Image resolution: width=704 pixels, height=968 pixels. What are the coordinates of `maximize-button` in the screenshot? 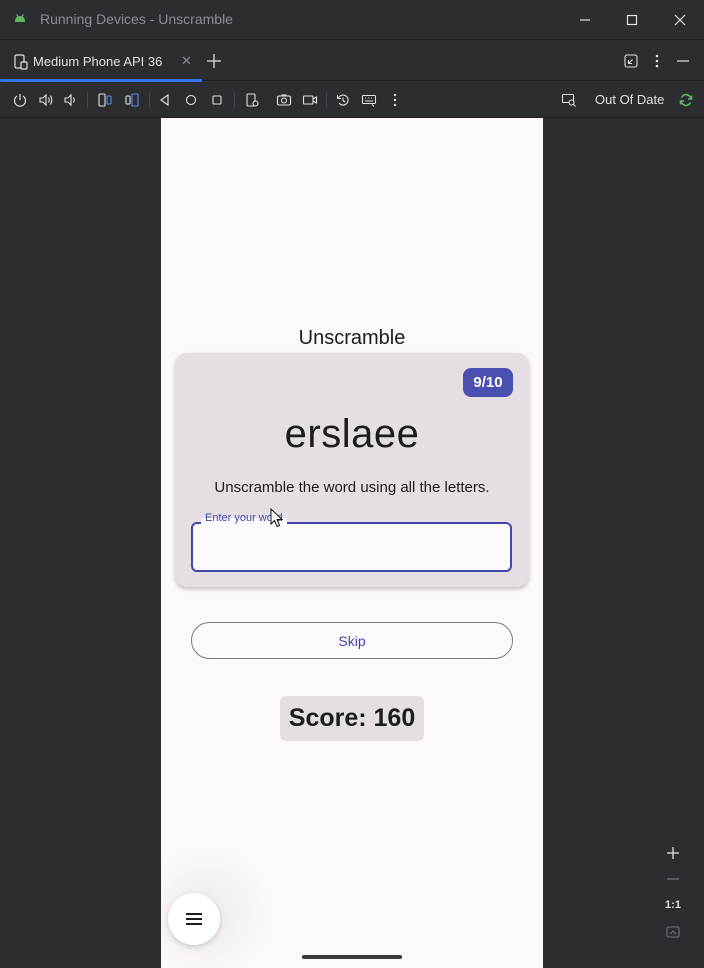 It's located at (632, 20).